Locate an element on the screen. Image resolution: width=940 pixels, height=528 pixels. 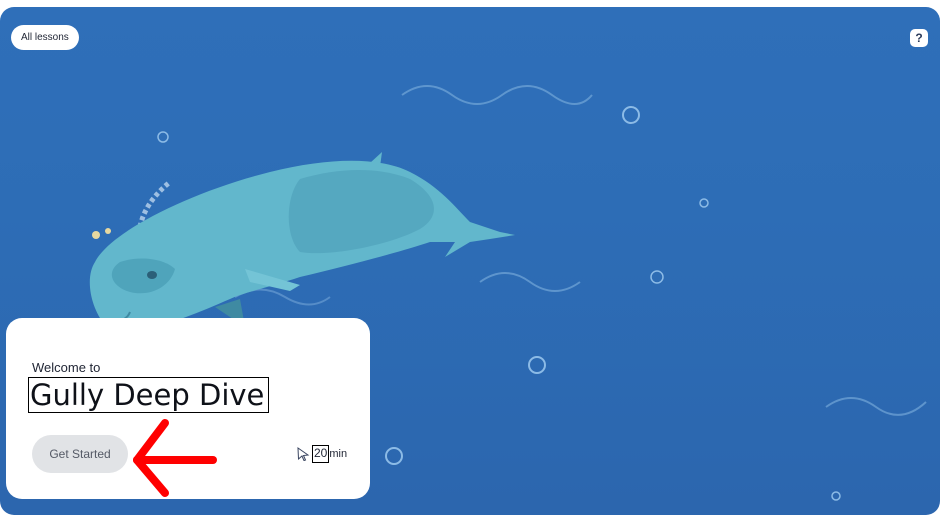
duration-value: 20 is located at coordinates (320, 454).